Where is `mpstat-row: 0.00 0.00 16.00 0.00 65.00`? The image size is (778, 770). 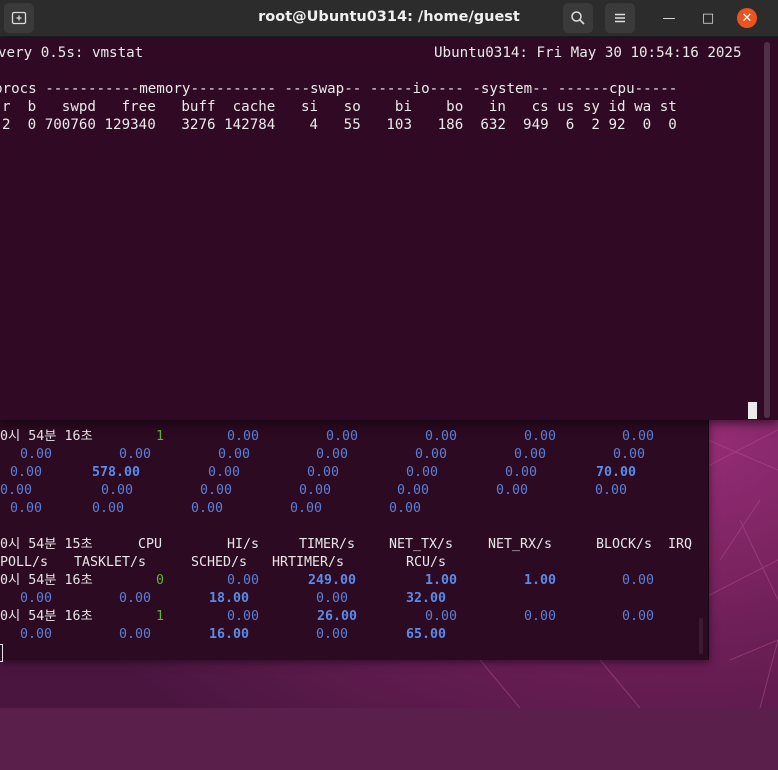
mpstat-row: 0.00 0.00 16.00 0.00 65.00 is located at coordinates (223, 635).